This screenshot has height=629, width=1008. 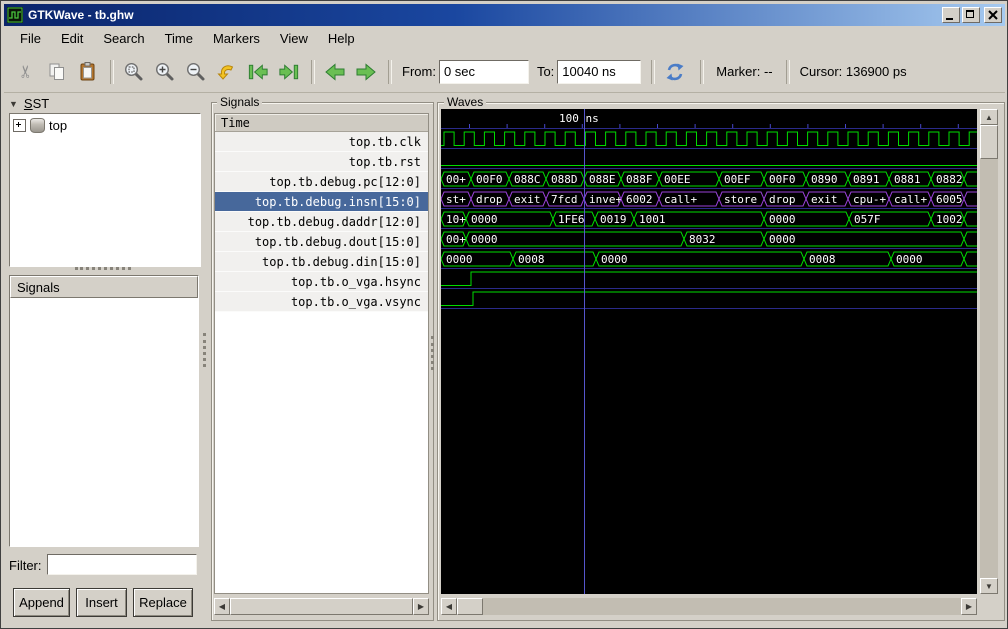 I want to click on title-bar: GTKWave - tb.ghw, so click(x=504, y=15).